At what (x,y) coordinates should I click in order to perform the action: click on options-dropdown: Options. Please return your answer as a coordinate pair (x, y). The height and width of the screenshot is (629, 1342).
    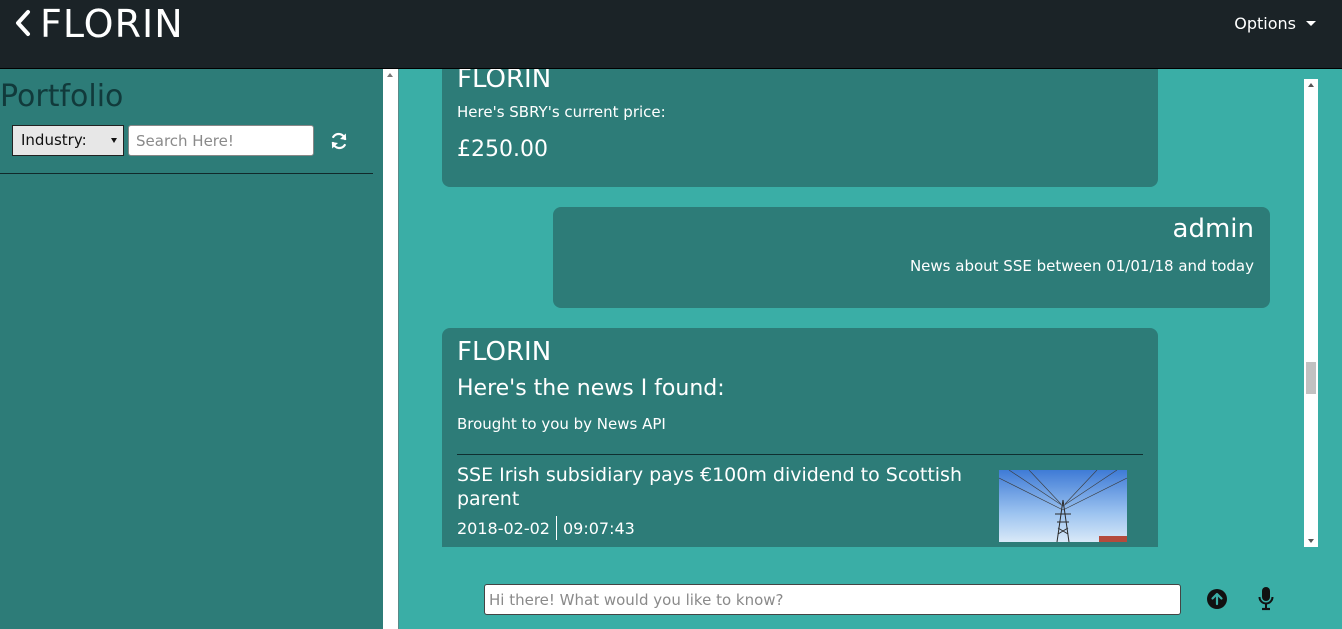
    Looking at the image, I should click on (1275, 23).